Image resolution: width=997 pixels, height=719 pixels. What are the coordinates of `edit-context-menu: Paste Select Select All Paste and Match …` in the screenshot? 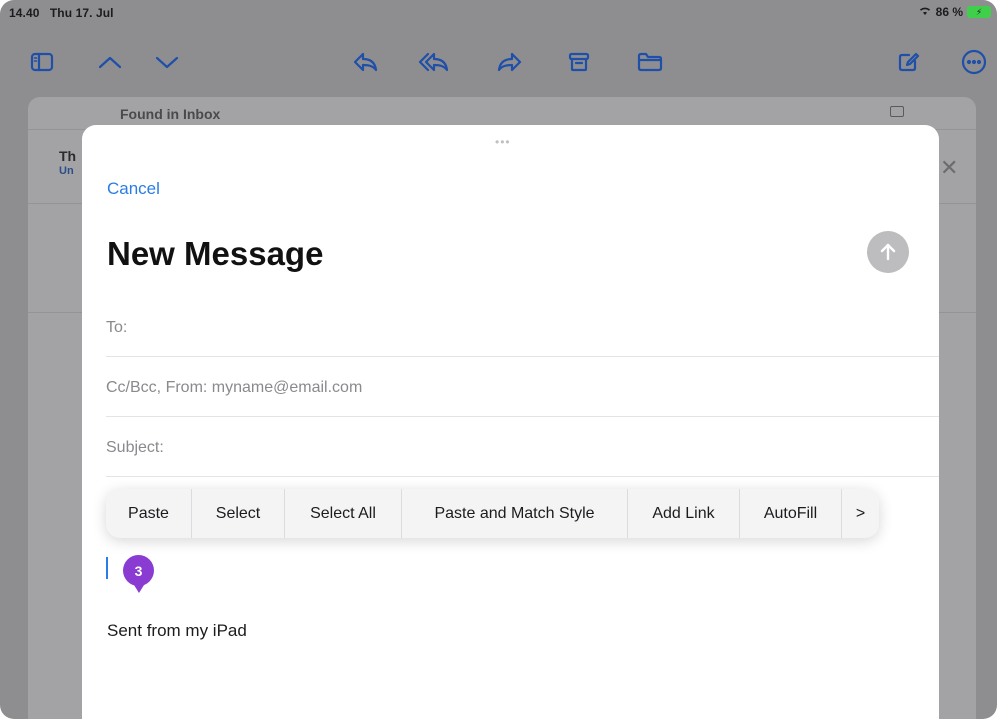 It's located at (492, 513).